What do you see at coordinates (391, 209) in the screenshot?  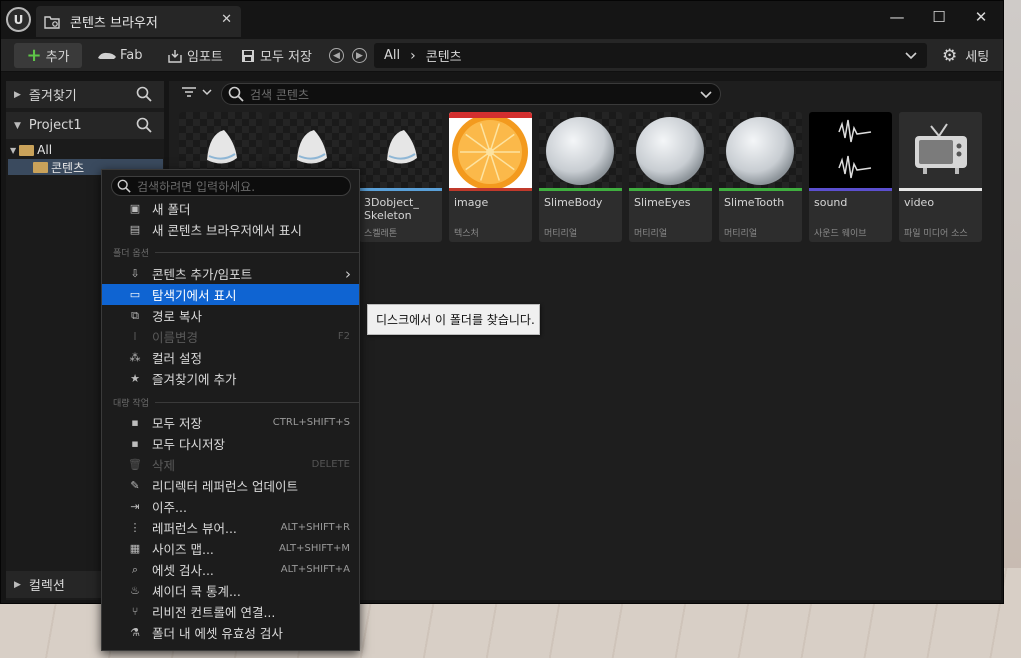 I see `asset-name: 3Dobject_ Skeleton` at bounding box center [391, 209].